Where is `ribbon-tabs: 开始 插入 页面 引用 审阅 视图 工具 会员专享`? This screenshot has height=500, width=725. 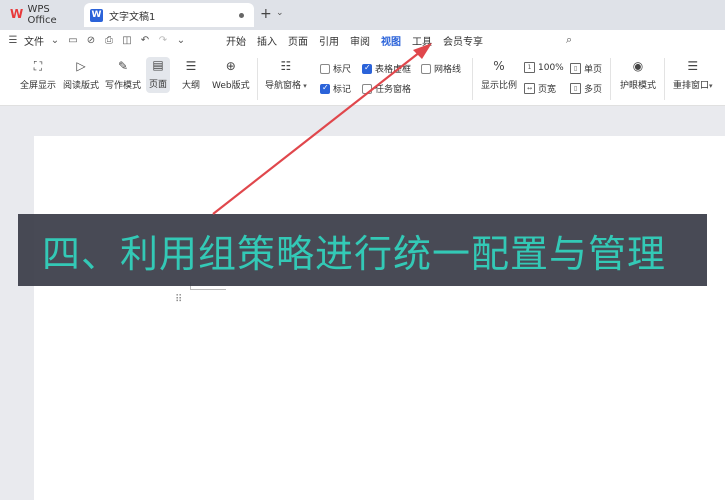 ribbon-tabs: 开始 插入 页面 引用 审阅 视图 工具 会员专享 is located at coordinates (360, 41).